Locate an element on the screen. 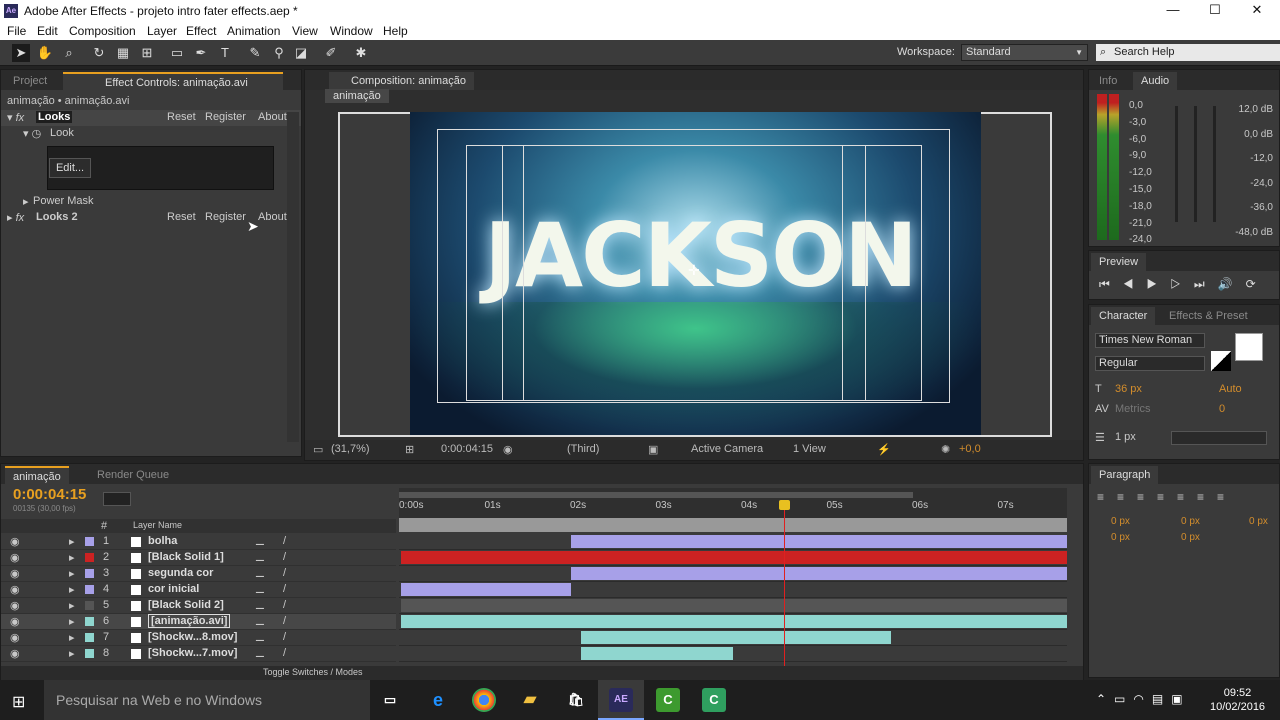  about-link-2: About is located at coordinates (272, 217).